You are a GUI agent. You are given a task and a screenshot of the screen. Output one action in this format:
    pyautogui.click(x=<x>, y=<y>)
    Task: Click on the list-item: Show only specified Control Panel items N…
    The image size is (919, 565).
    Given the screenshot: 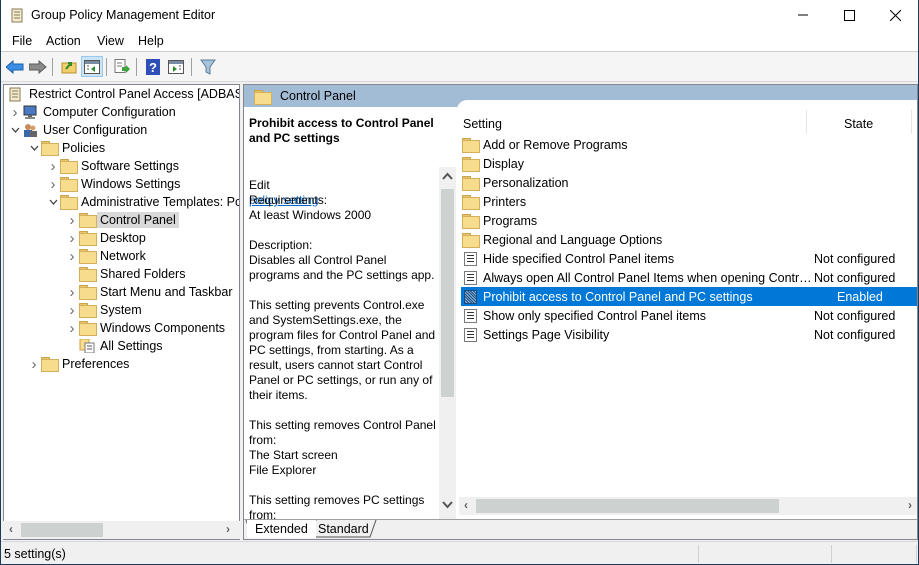 What is the action you would take?
    pyautogui.click(x=689, y=315)
    